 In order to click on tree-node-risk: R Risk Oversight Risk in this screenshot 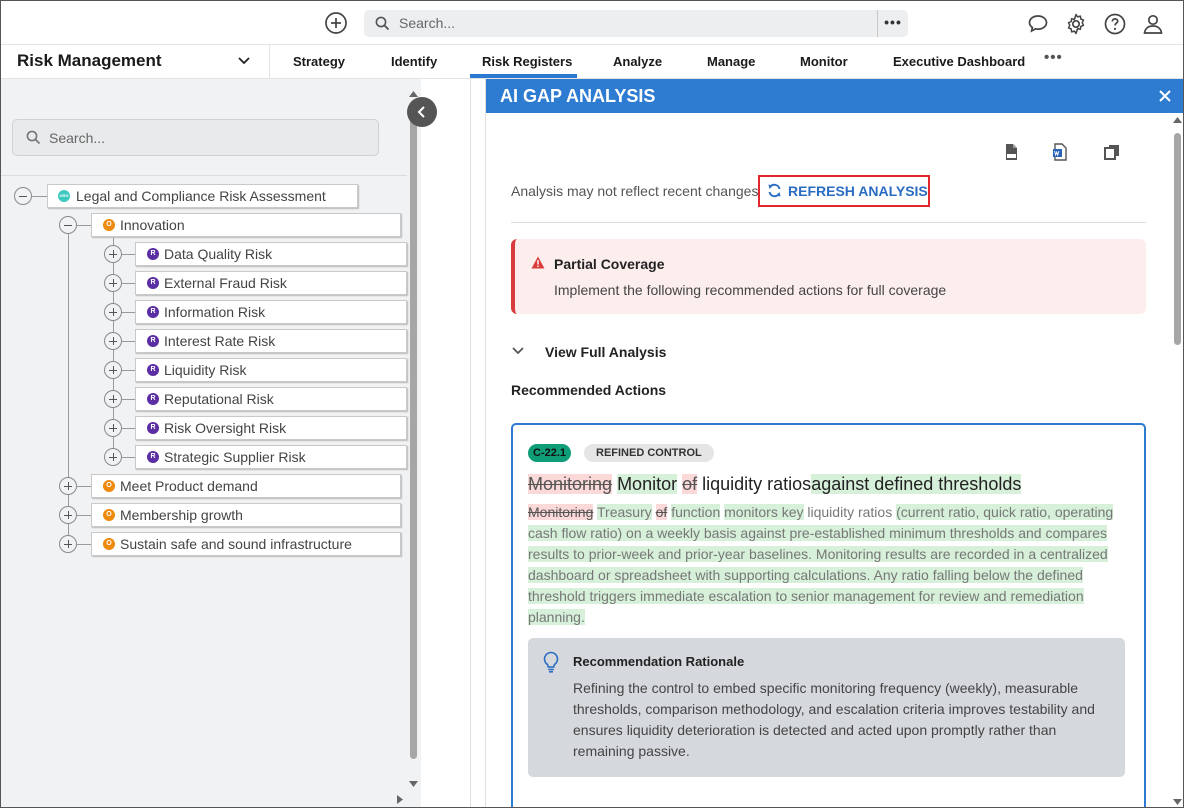, I will do `click(271, 428)`.